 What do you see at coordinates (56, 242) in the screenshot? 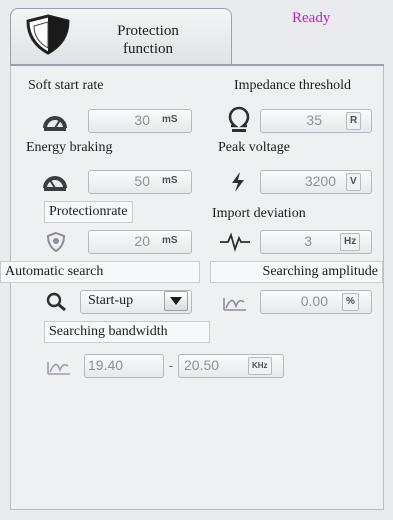
I see `shield-outline-icon` at bounding box center [56, 242].